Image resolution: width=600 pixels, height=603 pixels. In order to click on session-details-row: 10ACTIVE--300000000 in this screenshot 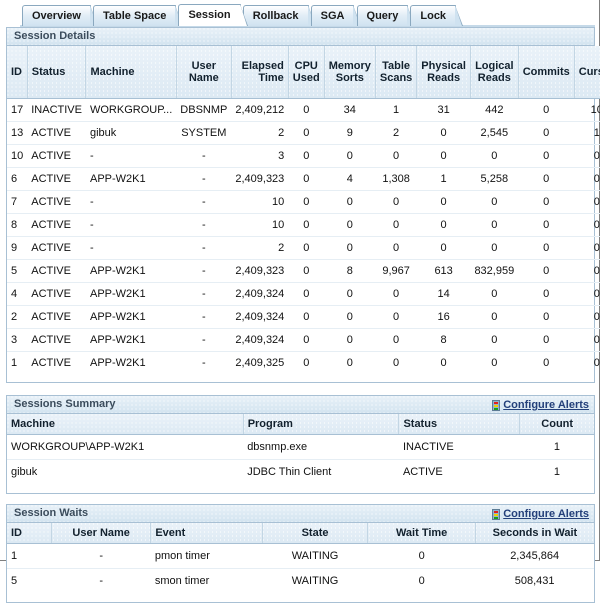, I will do `click(303, 156)`.